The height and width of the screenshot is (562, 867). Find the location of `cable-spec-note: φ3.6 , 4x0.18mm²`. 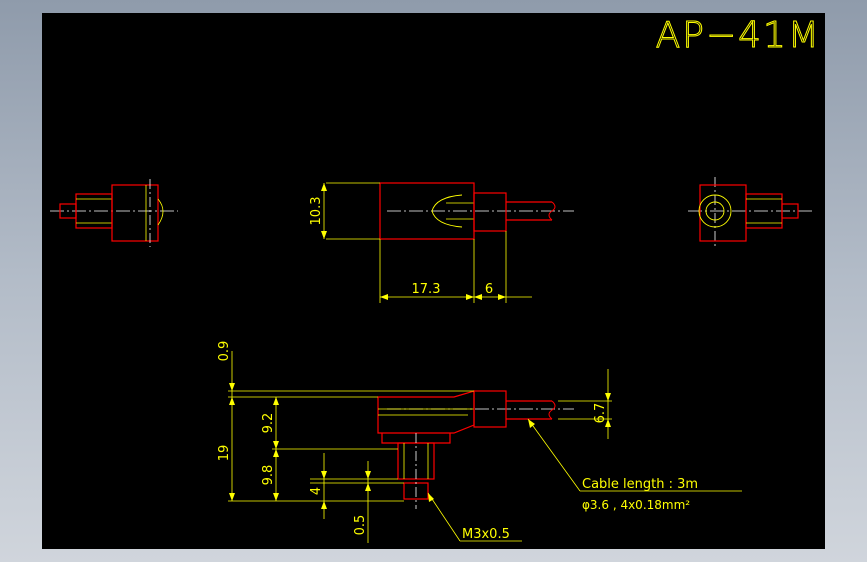

cable-spec-note: φ3.6 , 4x0.18mm² is located at coordinates (636, 505).